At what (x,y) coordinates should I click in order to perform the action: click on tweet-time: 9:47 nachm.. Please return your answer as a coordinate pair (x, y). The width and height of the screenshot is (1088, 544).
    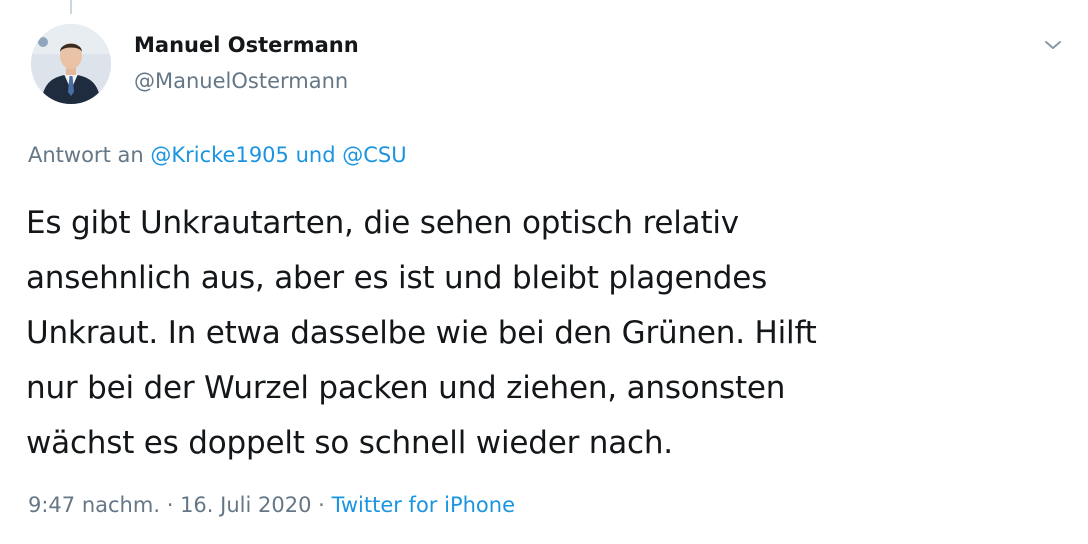
    Looking at the image, I should click on (94, 505).